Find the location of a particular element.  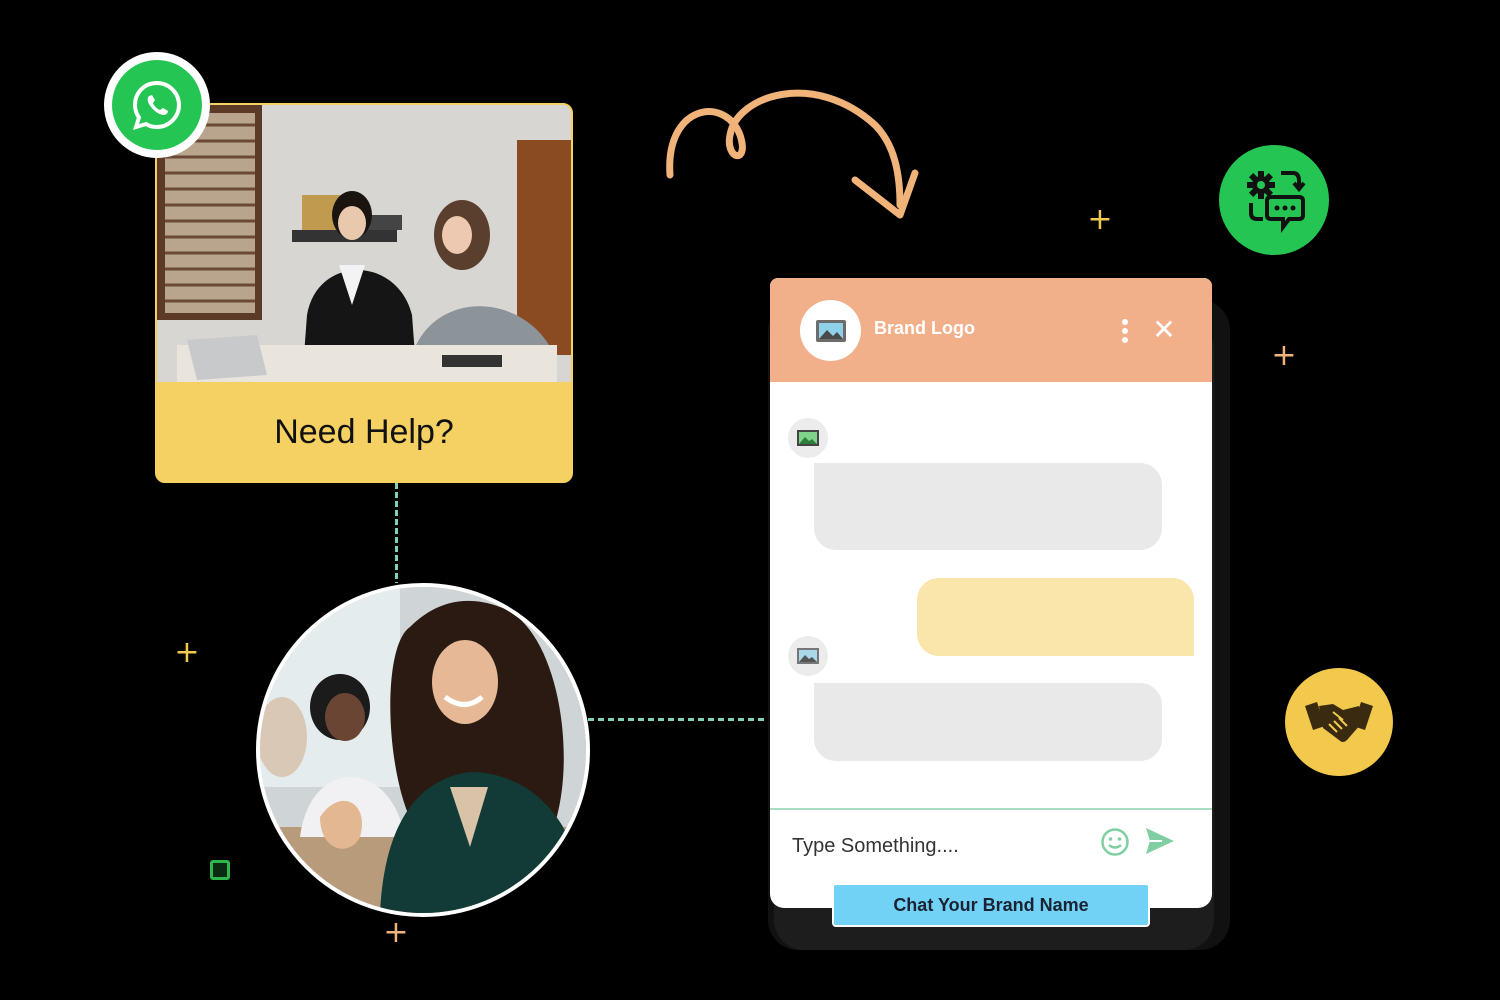

brand-logo is located at coordinates (830, 330).